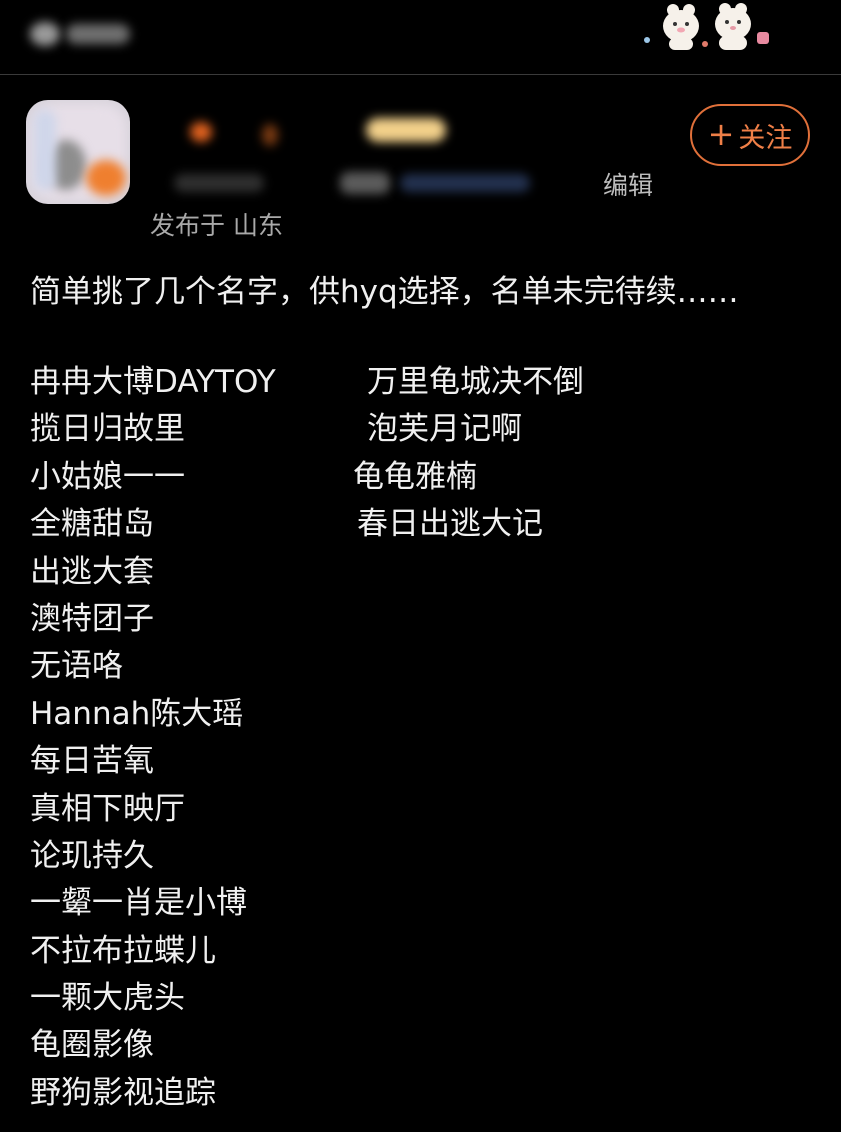  What do you see at coordinates (123, 1092) in the screenshot?
I see `name-list-item: 野狗影视追踪` at bounding box center [123, 1092].